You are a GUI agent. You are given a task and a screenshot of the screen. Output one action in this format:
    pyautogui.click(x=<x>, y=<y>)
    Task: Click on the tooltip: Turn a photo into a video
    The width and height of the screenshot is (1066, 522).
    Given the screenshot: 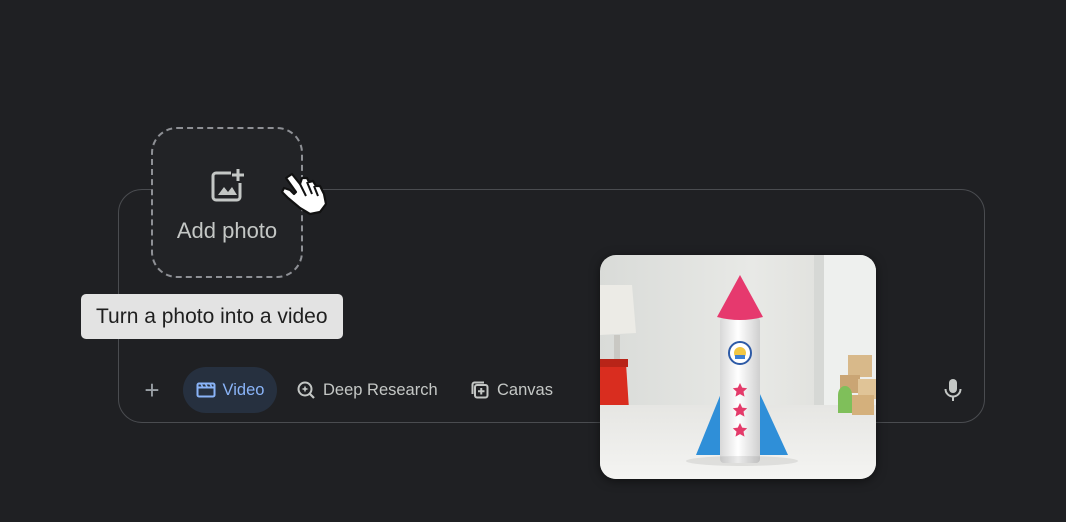 What is the action you would take?
    pyautogui.click(x=212, y=316)
    